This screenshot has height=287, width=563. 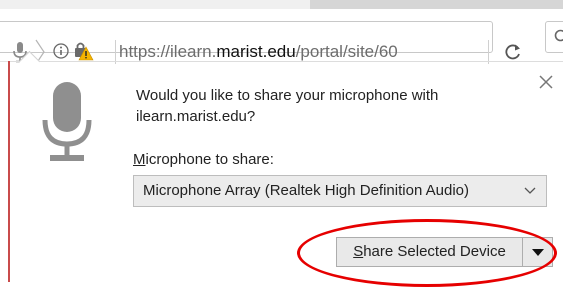 What do you see at coordinates (546, 82) in the screenshot?
I see `close-icon` at bounding box center [546, 82].